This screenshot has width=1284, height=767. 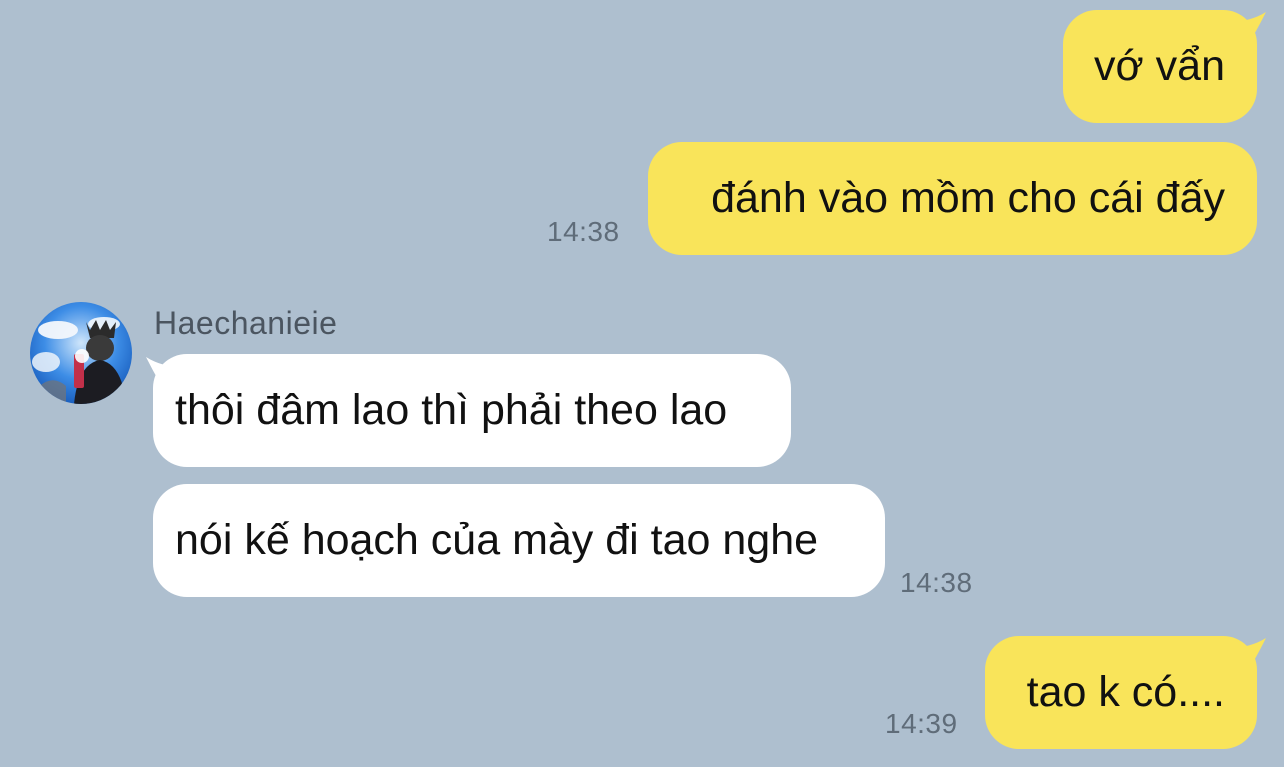 What do you see at coordinates (921, 723) in the screenshot?
I see `message-timestamp: 14:39` at bounding box center [921, 723].